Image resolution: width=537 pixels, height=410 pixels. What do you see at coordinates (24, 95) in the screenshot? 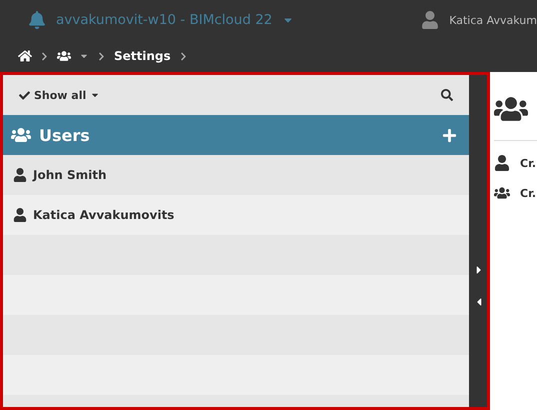
I see `check-icon` at bounding box center [24, 95].